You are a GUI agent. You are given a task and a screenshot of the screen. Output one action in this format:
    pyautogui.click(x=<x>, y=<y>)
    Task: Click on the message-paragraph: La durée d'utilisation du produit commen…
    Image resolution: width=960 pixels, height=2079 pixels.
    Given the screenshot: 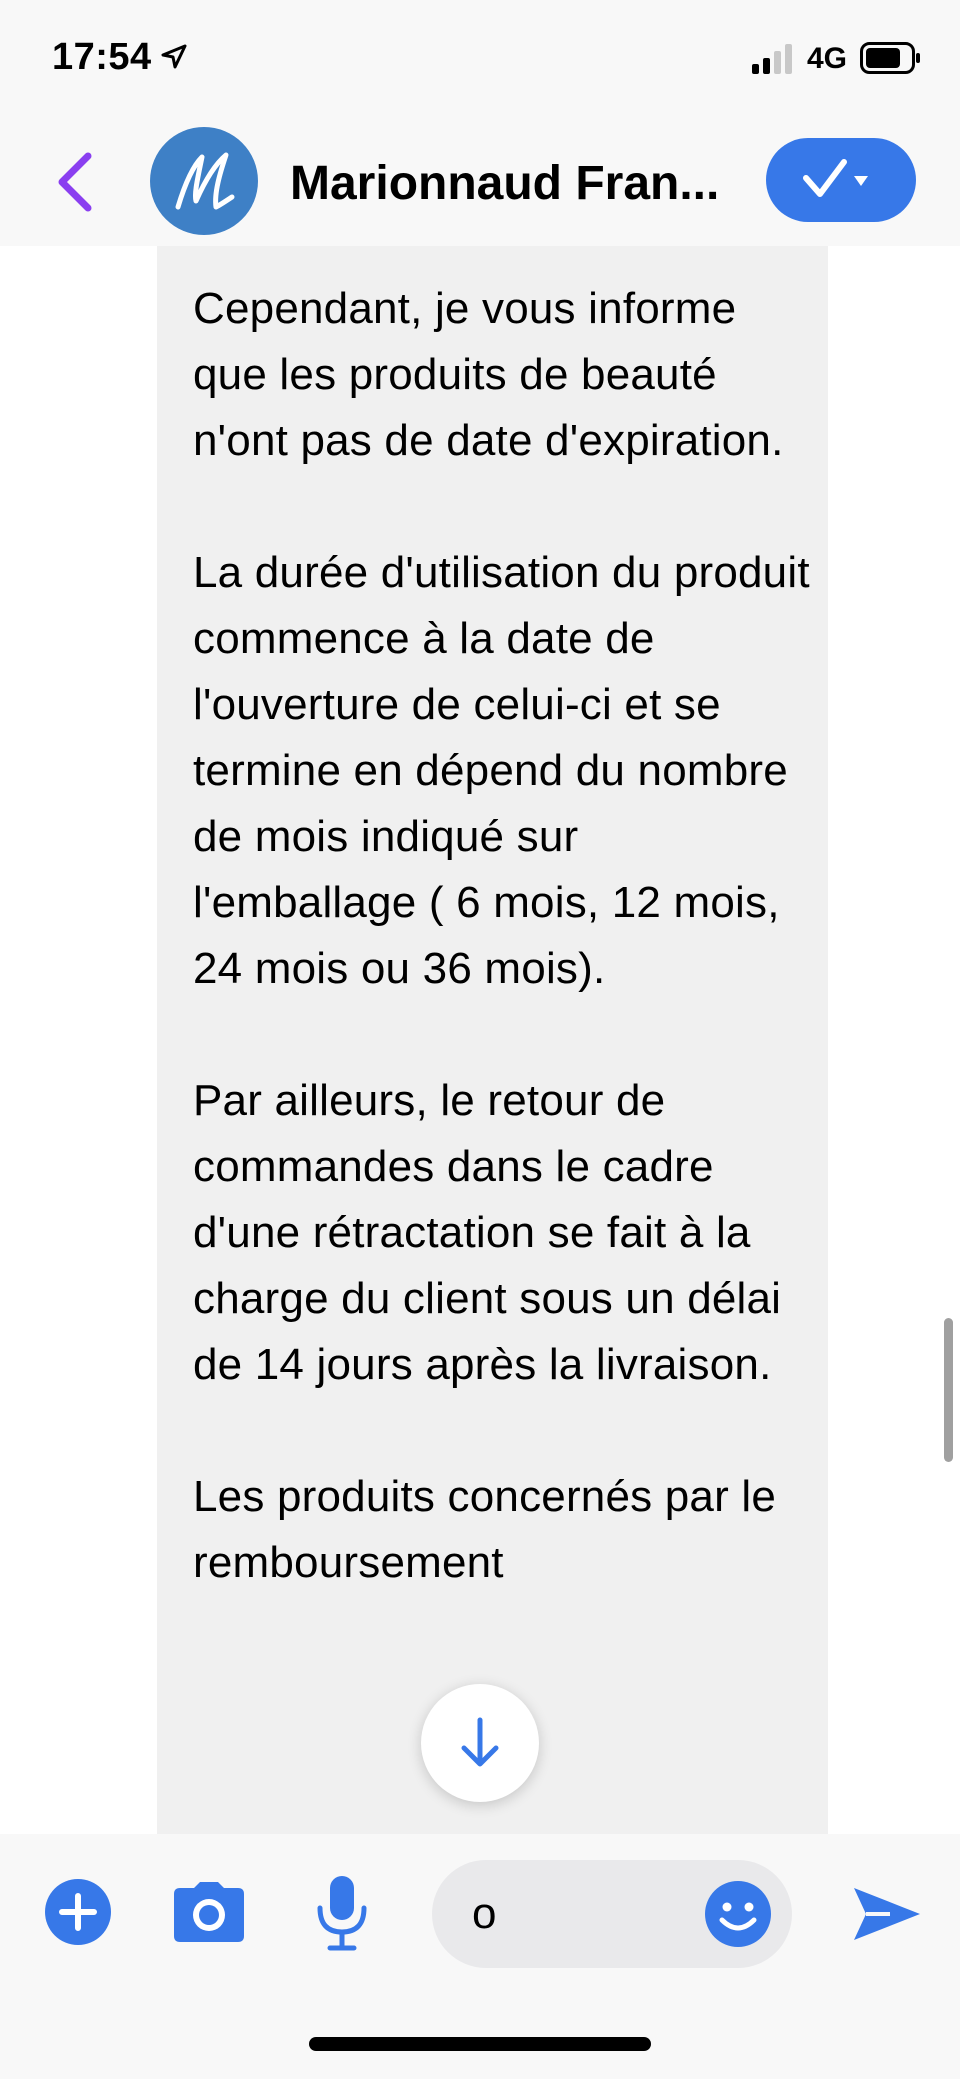 What is the action you would take?
    pyautogui.click(x=501, y=770)
    